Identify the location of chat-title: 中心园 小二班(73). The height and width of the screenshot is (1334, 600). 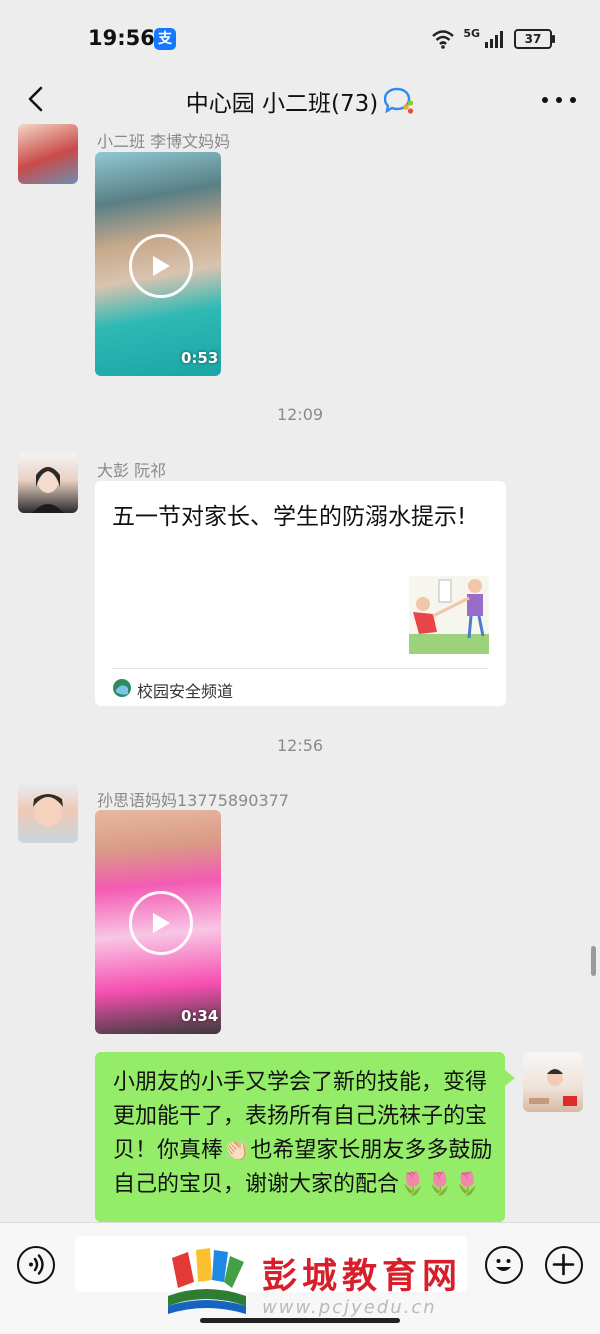
(282, 101).